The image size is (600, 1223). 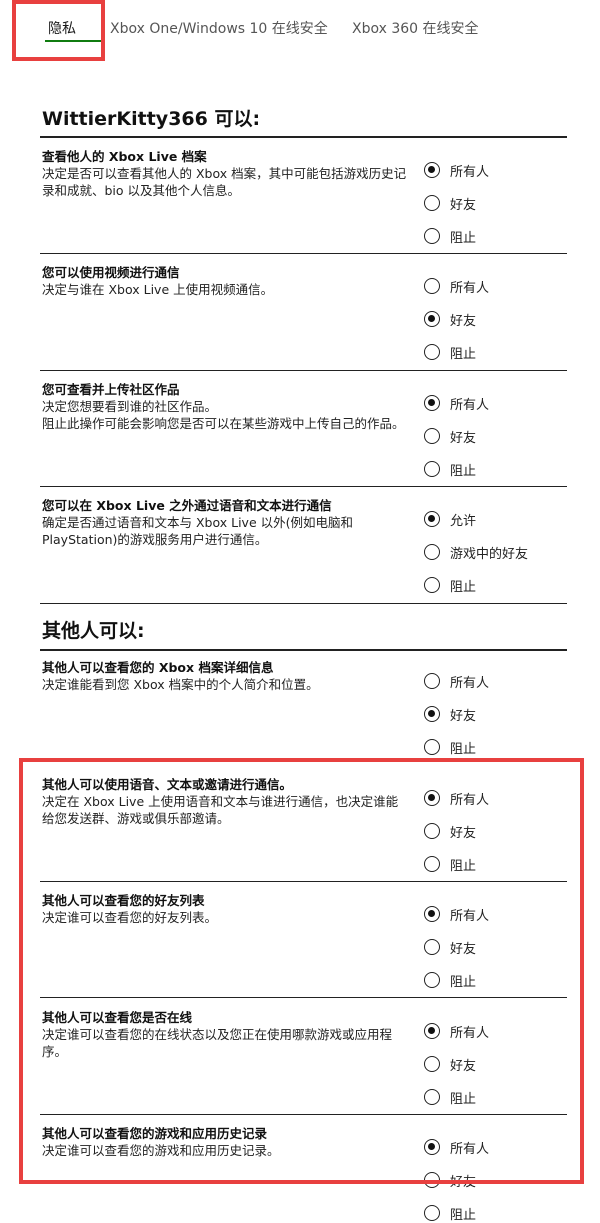 I want to click on setting-title-outside-xbox-live-communication: 您可以在 Xbox Live 之外通过语音和文本进行通信, so click(x=187, y=505).